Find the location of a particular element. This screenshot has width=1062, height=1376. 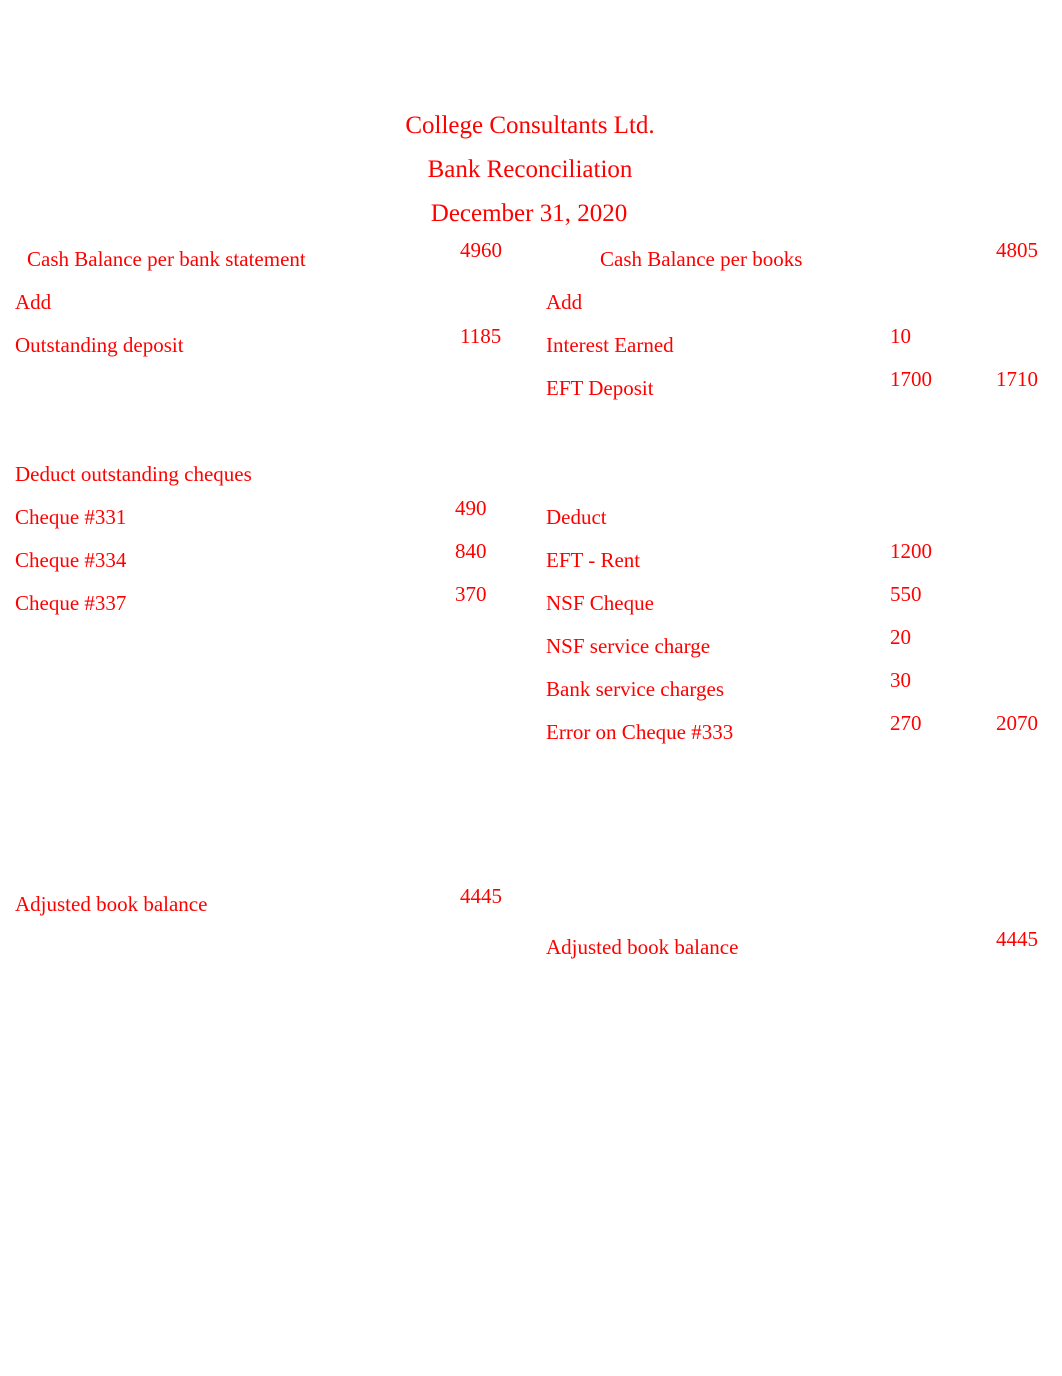

books-deduct-subtotal: 2070 is located at coordinates (1017, 723).